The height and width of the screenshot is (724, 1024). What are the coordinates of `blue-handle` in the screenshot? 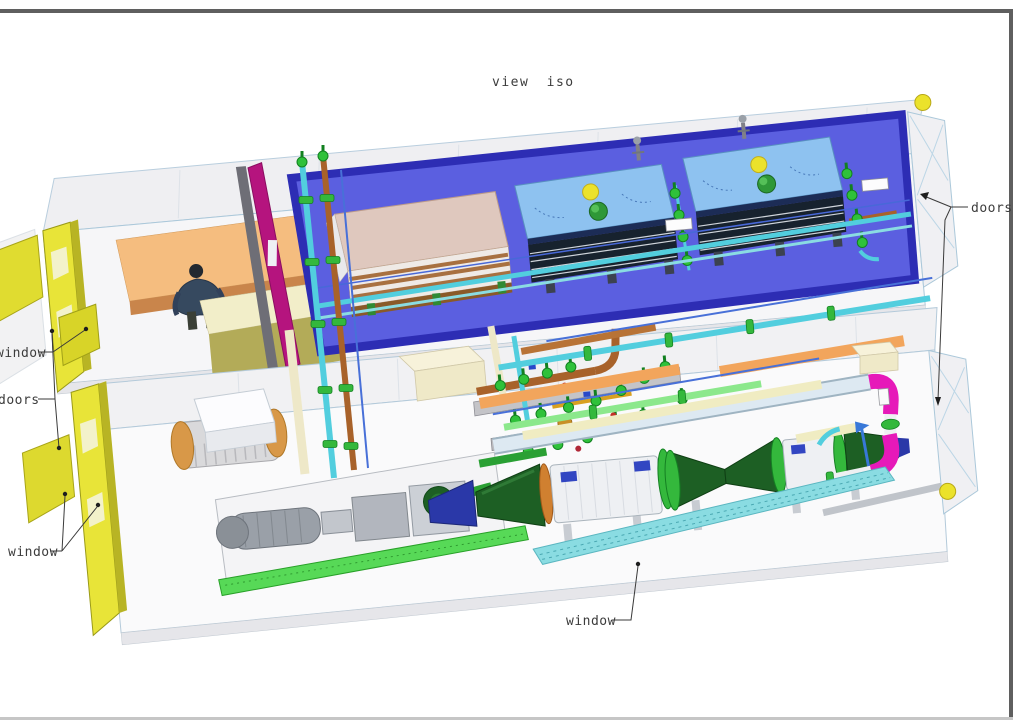 It's located at (587, 394).